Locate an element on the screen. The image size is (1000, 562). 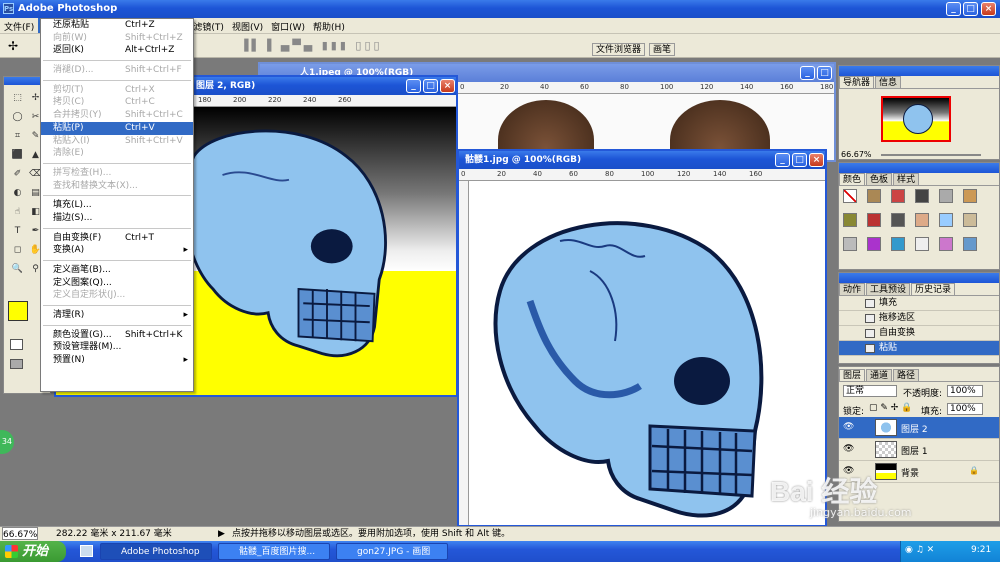
menu-item-shortcut: Ctrl+X is located at coordinates (140, 89).